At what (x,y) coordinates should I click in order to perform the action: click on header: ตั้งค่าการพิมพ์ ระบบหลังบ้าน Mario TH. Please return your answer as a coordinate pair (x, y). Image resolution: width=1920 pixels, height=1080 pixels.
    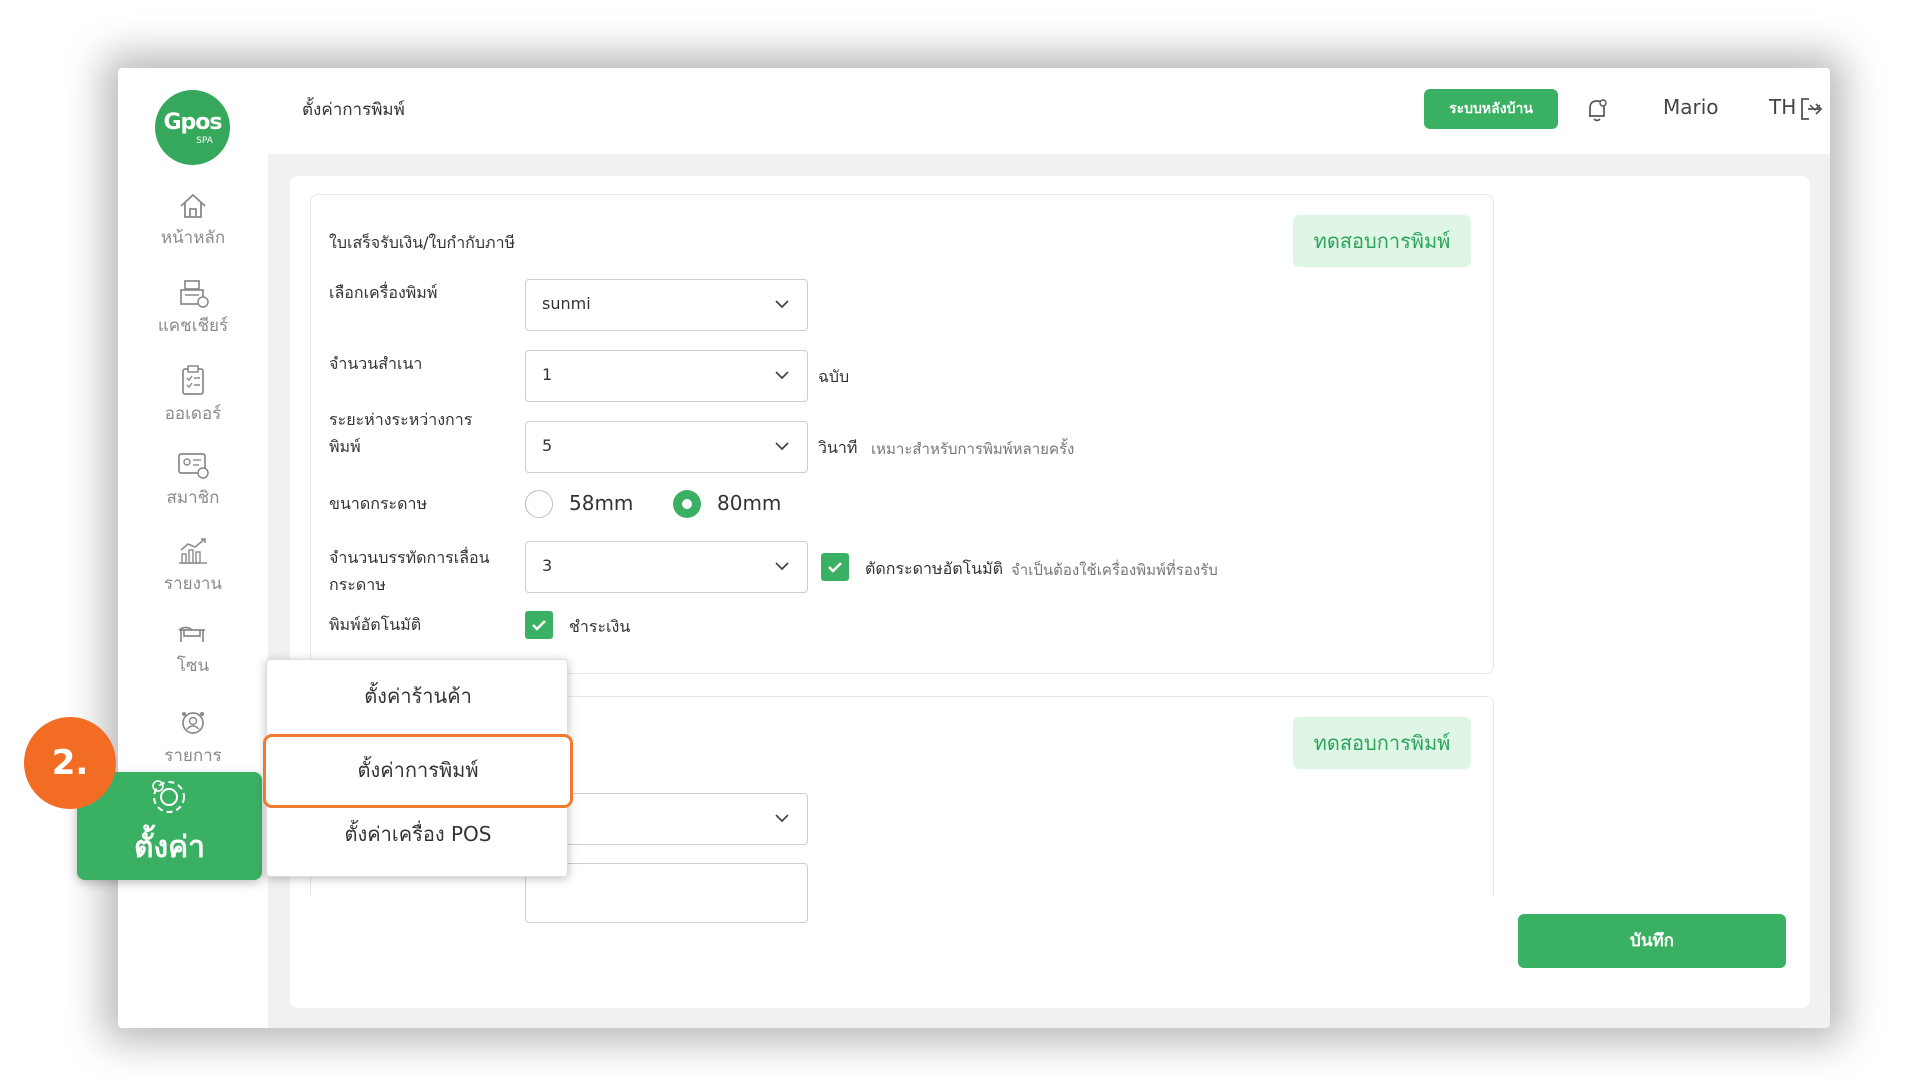
    Looking at the image, I should click on (1049, 111).